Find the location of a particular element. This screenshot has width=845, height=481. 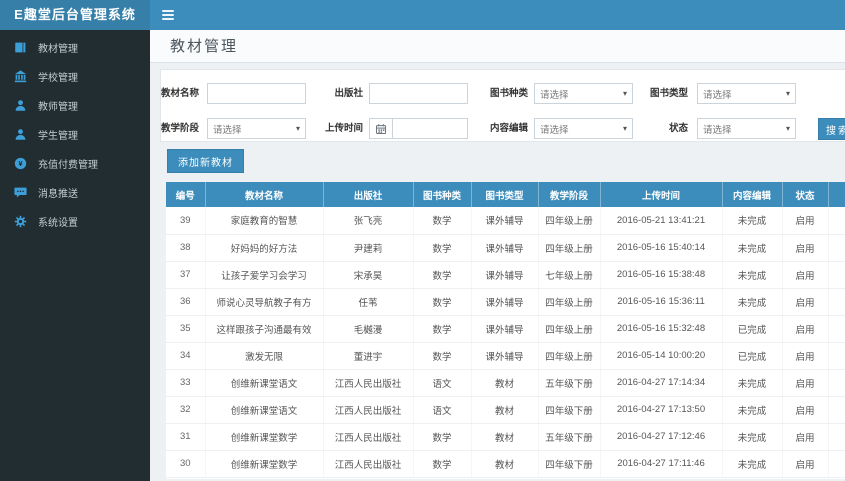

col-header-content-edit: 内容编辑 is located at coordinates (752, 194).